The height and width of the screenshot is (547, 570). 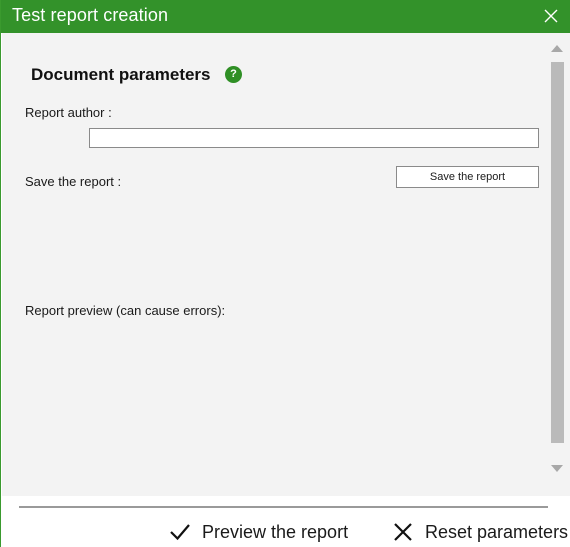 What do you see at coordinates (233, 74) in the screenshot?
I see `help-icon: ?` at bounding box center [233, 74].